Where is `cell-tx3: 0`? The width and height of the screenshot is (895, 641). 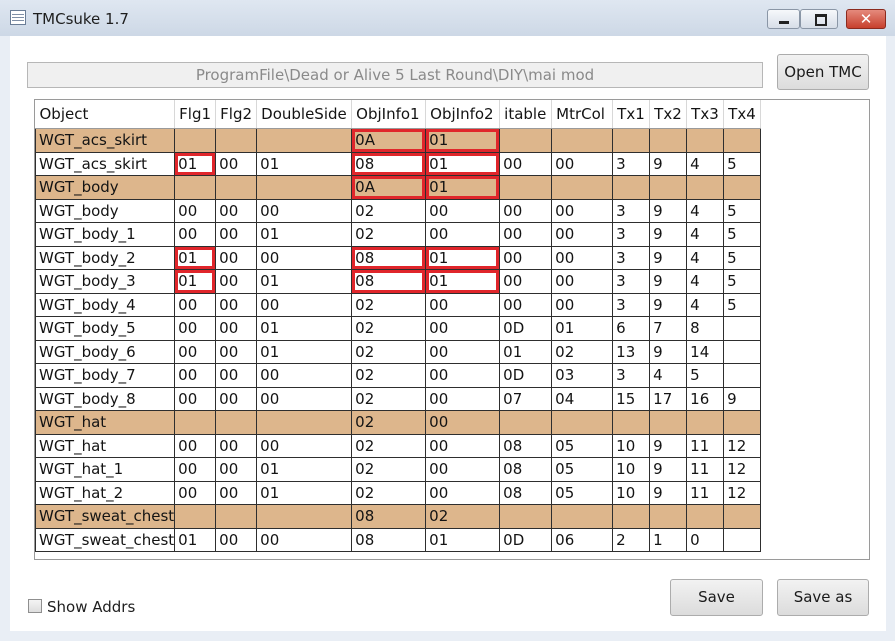 cell-tx3: 0 is located at coordinates (705, 539).